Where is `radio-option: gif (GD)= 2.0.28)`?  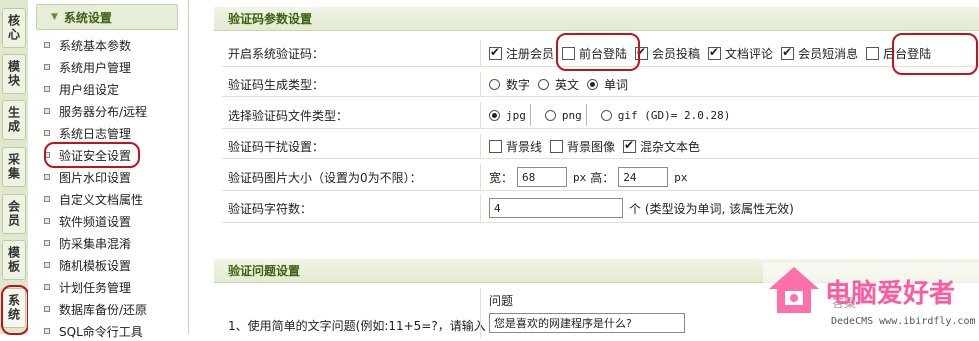 radio-option: gif (GD)= 2.0.28) is located at coordinates (665, 115).